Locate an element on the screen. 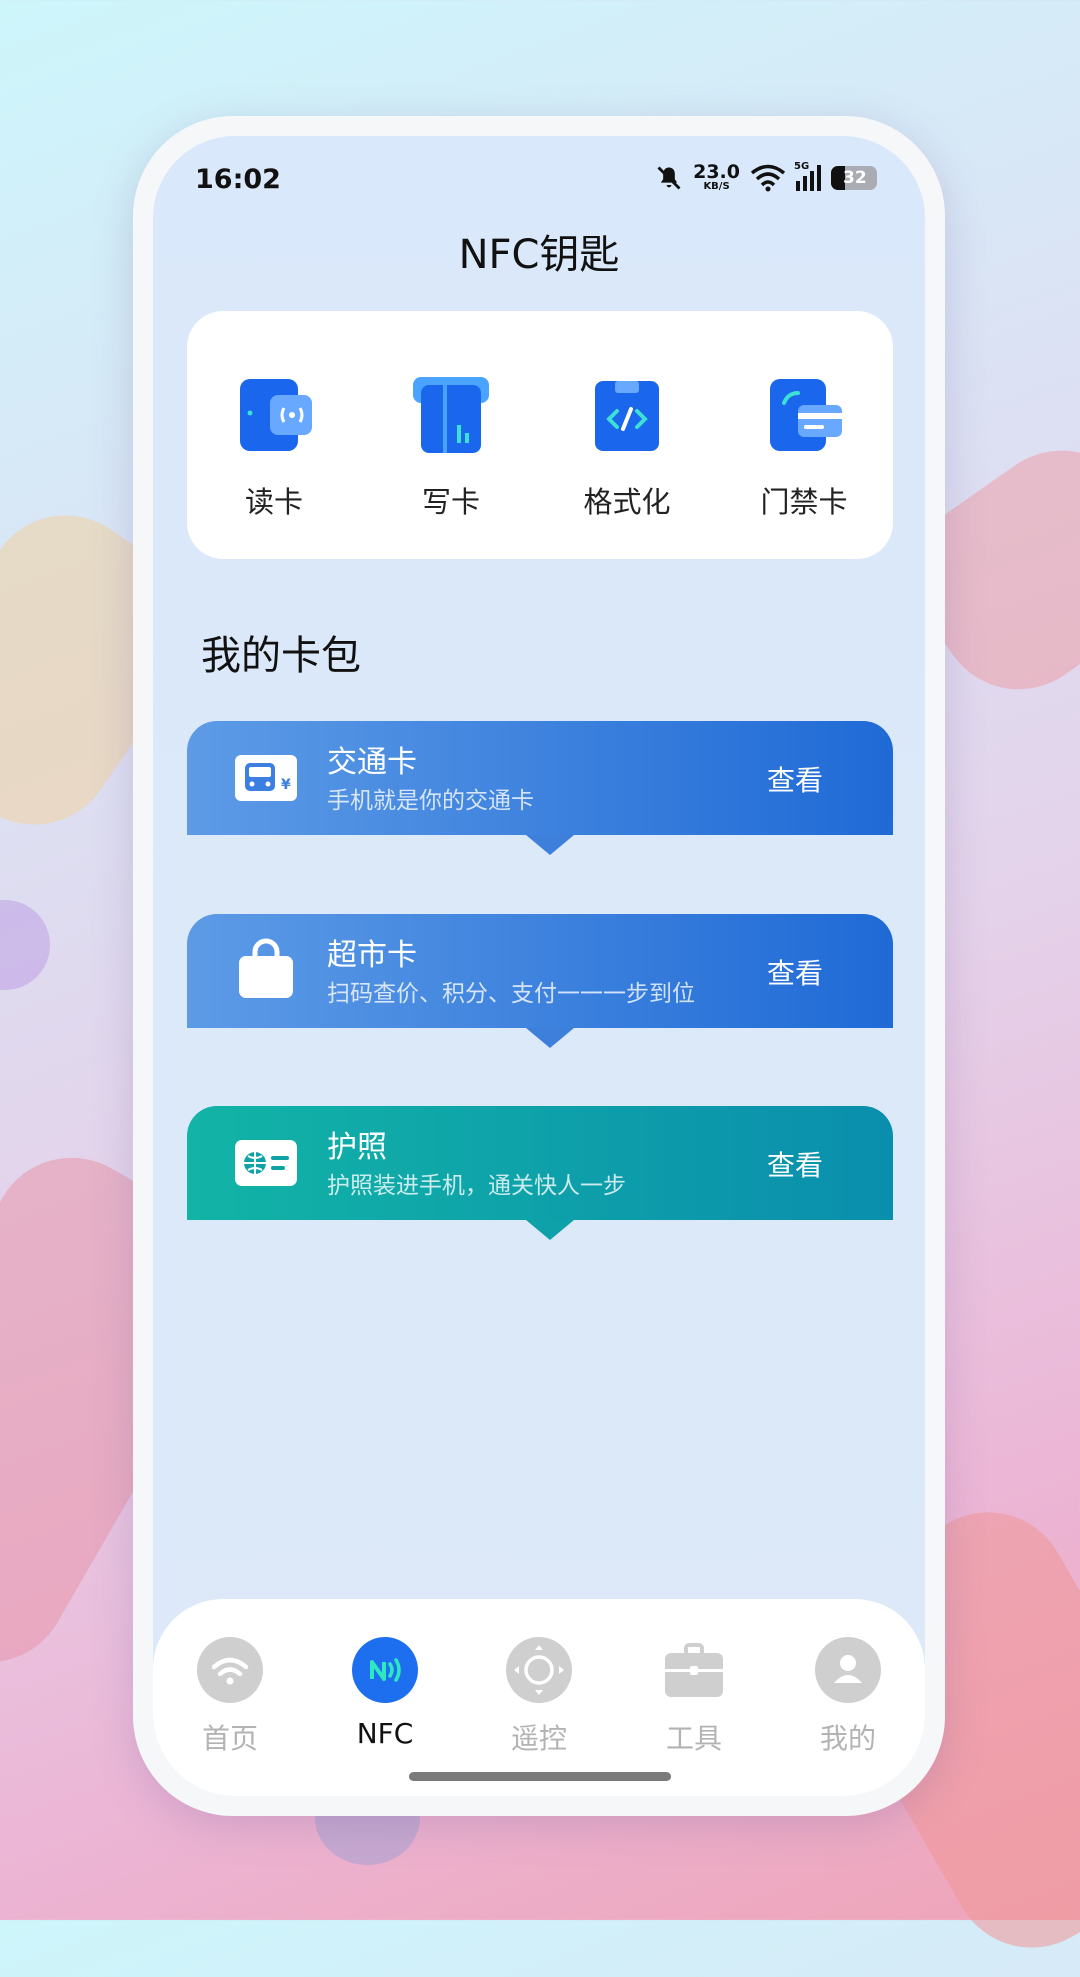  format-icon is located at coordinates (627, 416).